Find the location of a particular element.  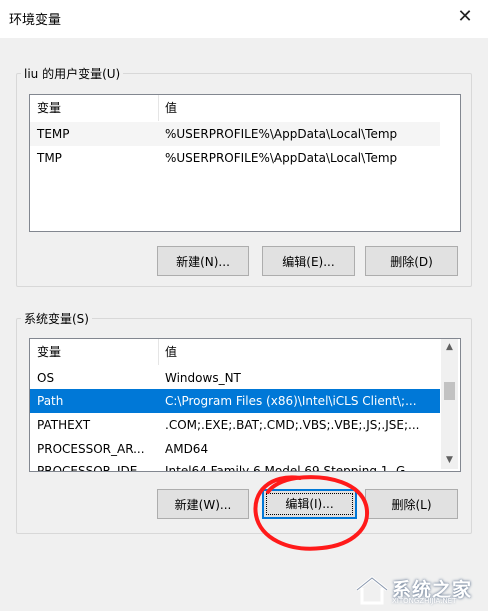

user-variables-label: liu 的用户变量(U) is located at coordinates (72, 73).